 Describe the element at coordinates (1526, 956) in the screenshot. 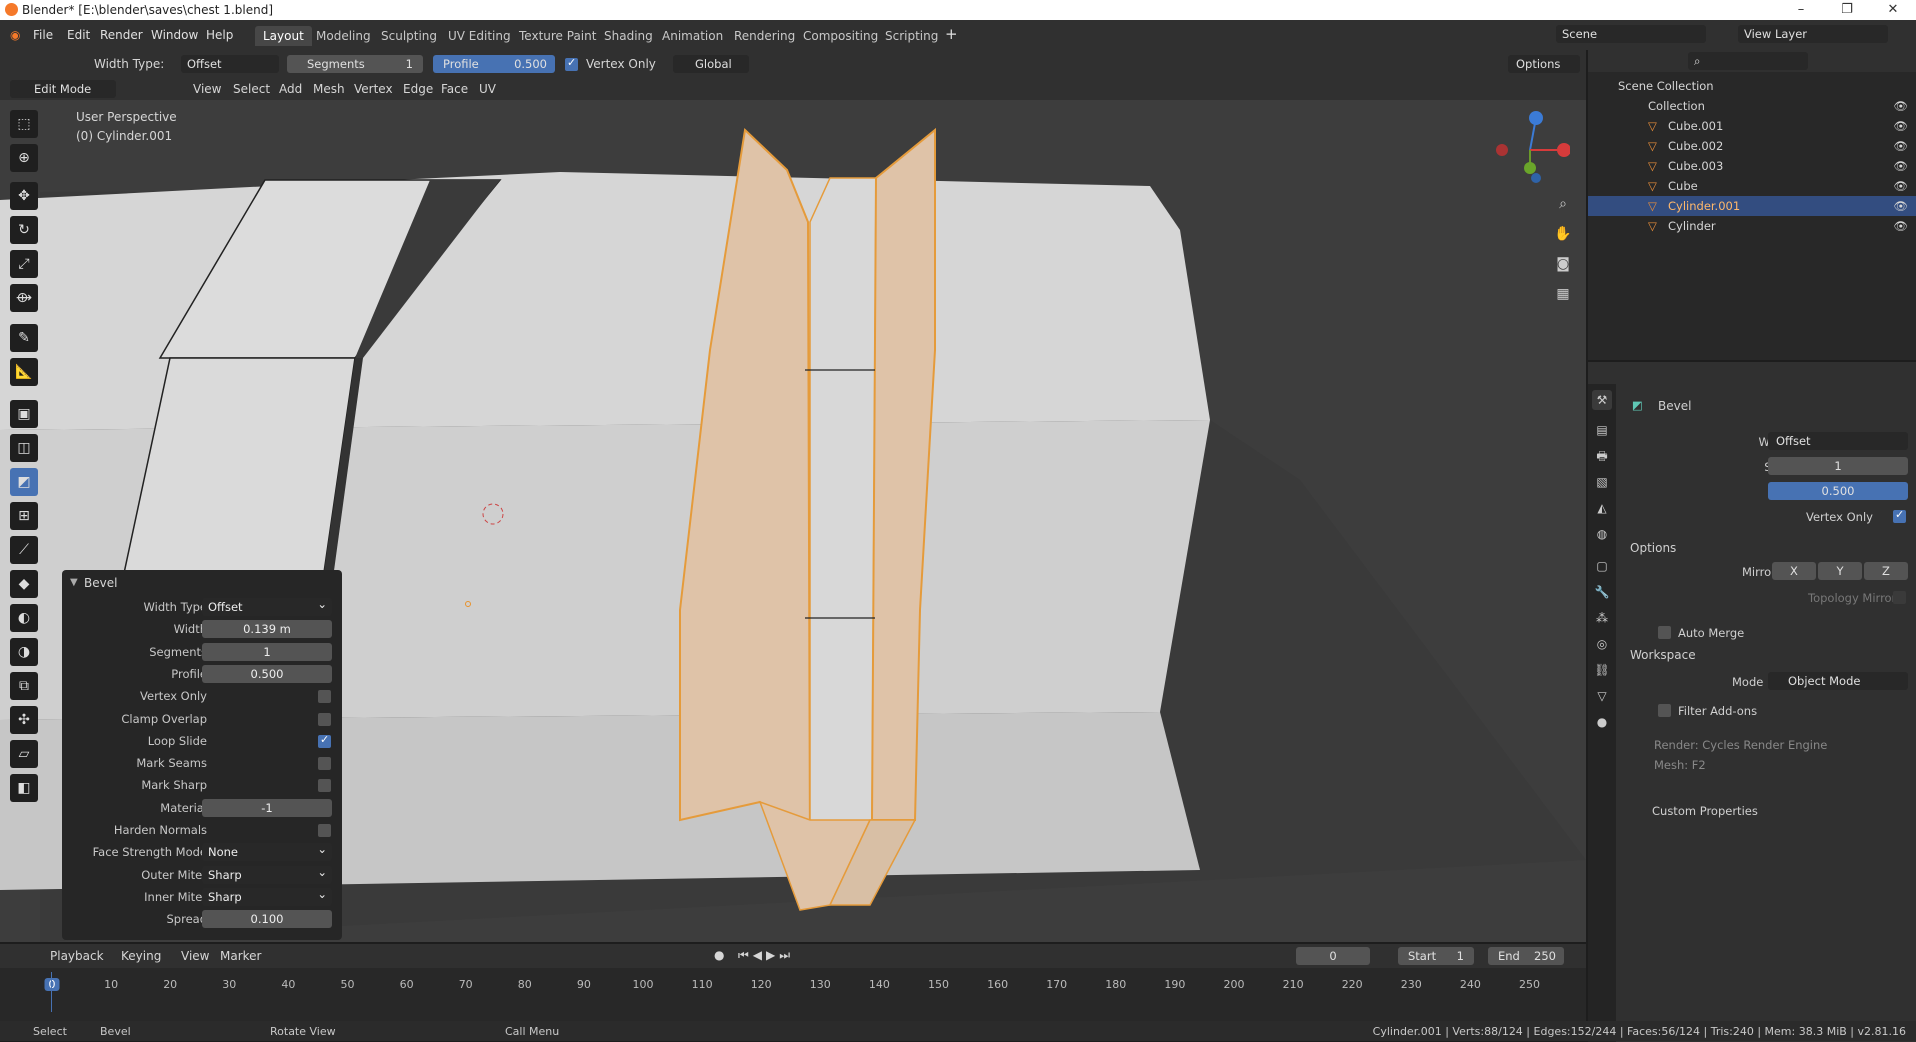

I see `end-frame-field: End 250` at that location.